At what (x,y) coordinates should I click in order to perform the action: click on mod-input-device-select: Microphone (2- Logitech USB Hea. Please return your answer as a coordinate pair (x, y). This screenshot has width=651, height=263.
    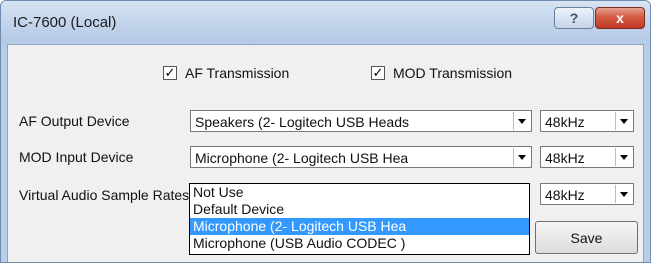
    Looking at the image, I should click on (361, 157).